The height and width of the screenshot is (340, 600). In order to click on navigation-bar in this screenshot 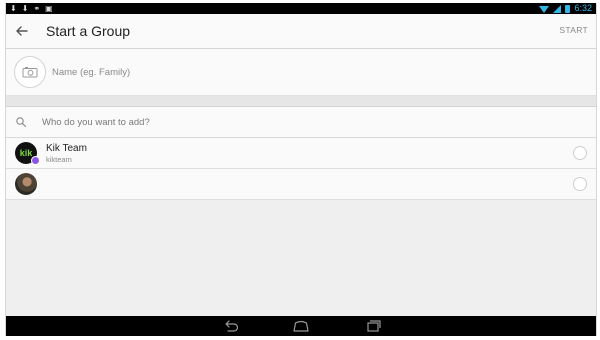, I will do `click(301, 326)`.